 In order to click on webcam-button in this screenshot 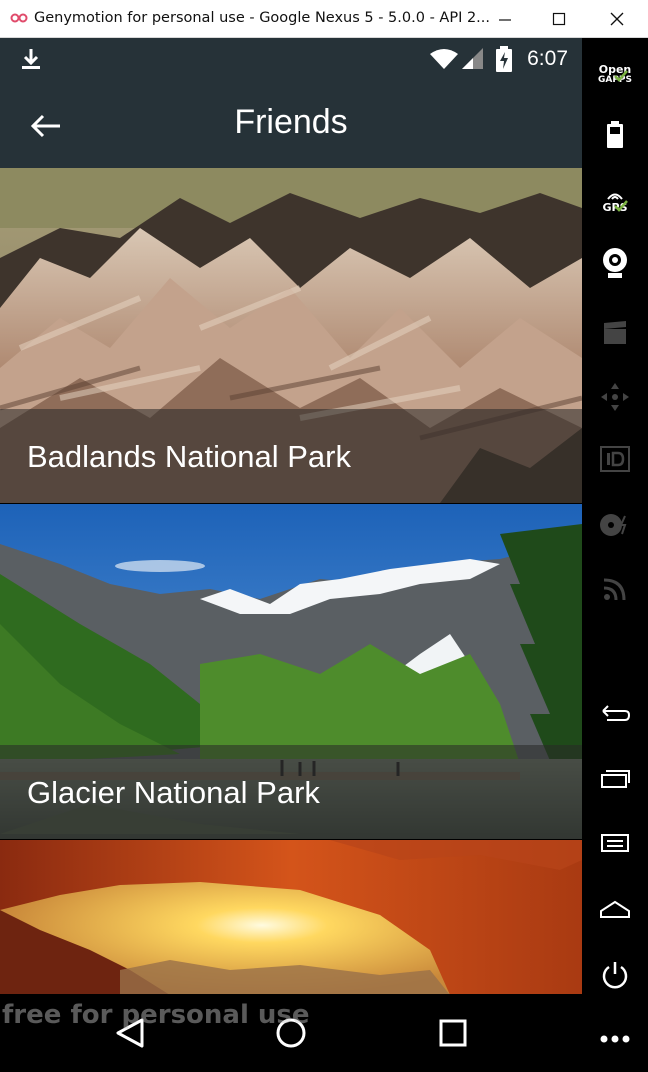, I will do `click(615, 263)`.